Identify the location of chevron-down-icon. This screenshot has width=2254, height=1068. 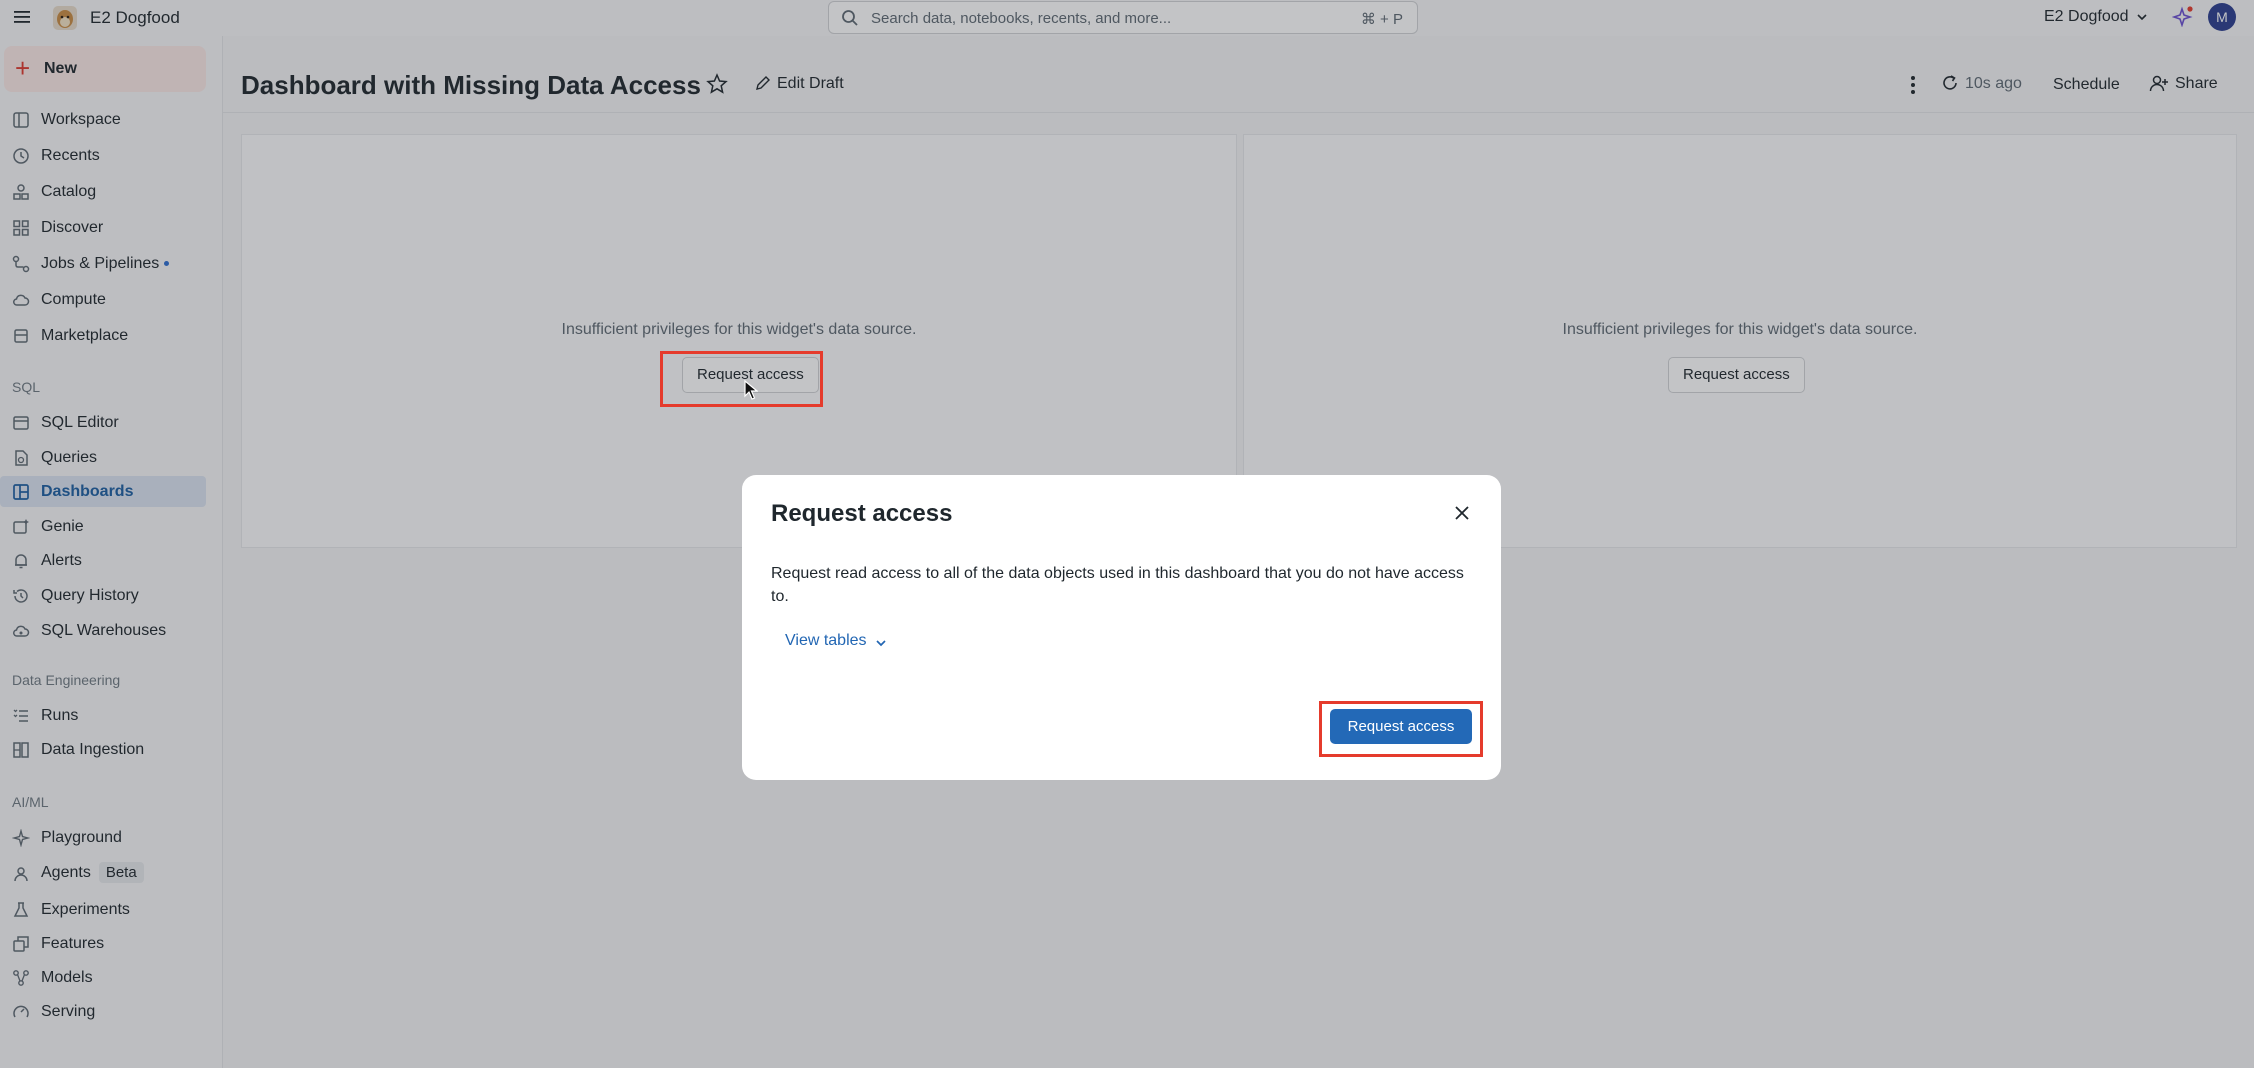
(880, 643).